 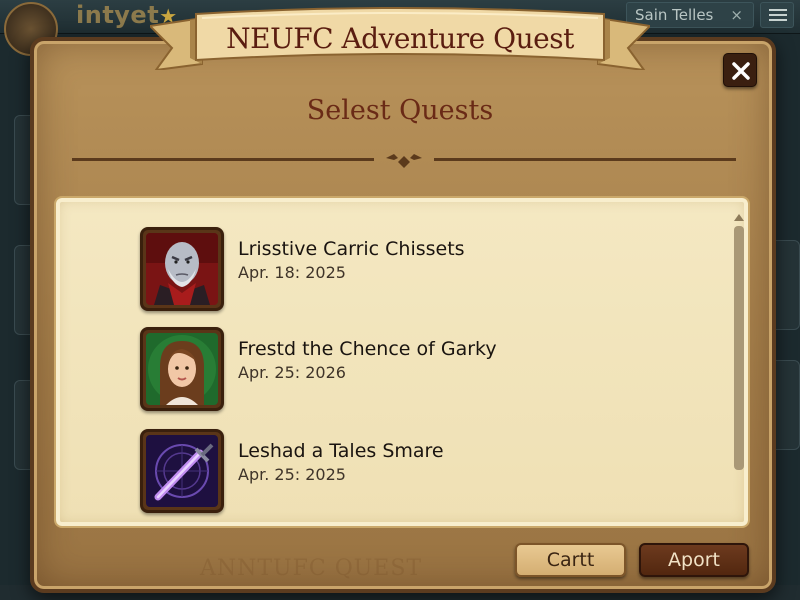 I want to click on quest-name: Frestd the Chence of Garky, so click(x=367, y=349).